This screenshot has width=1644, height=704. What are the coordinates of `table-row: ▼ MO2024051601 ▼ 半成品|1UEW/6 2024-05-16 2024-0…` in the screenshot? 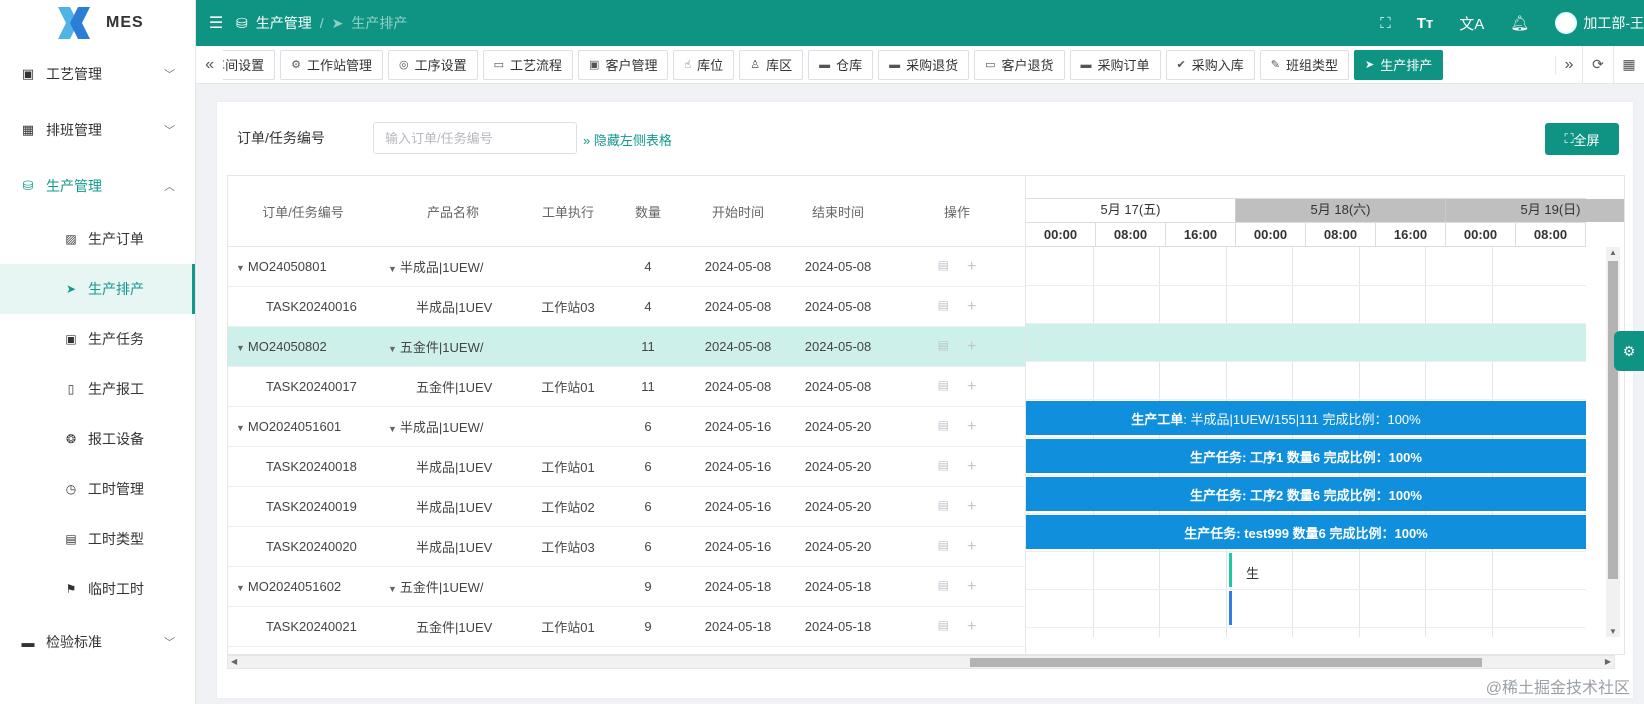 It's located at (626, 427).